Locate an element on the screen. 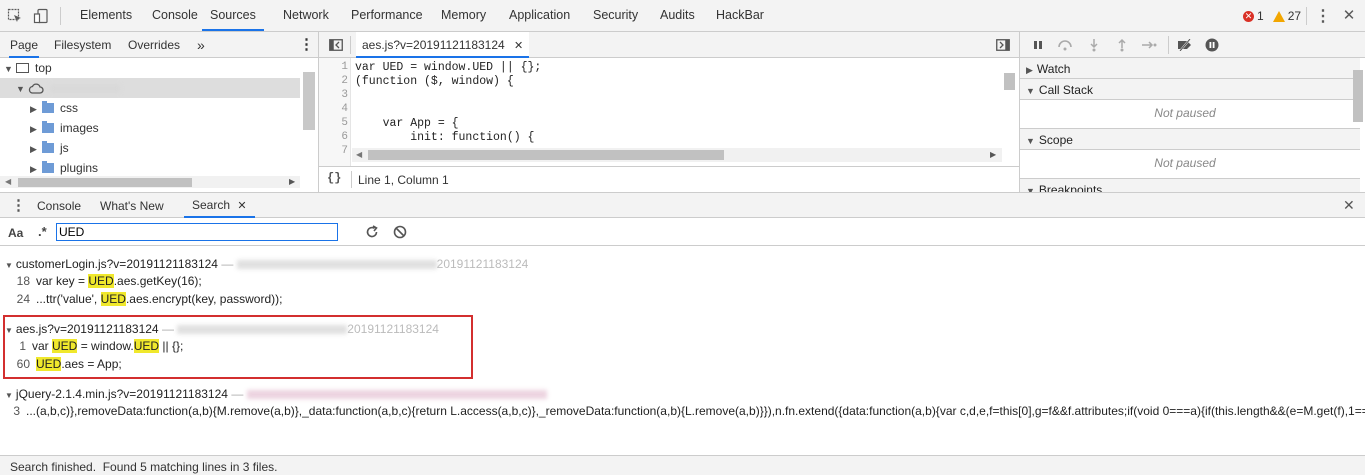 This screenshot has height=475, width=1365. editor-vscrollbar is located at coordinates (1009, 81).